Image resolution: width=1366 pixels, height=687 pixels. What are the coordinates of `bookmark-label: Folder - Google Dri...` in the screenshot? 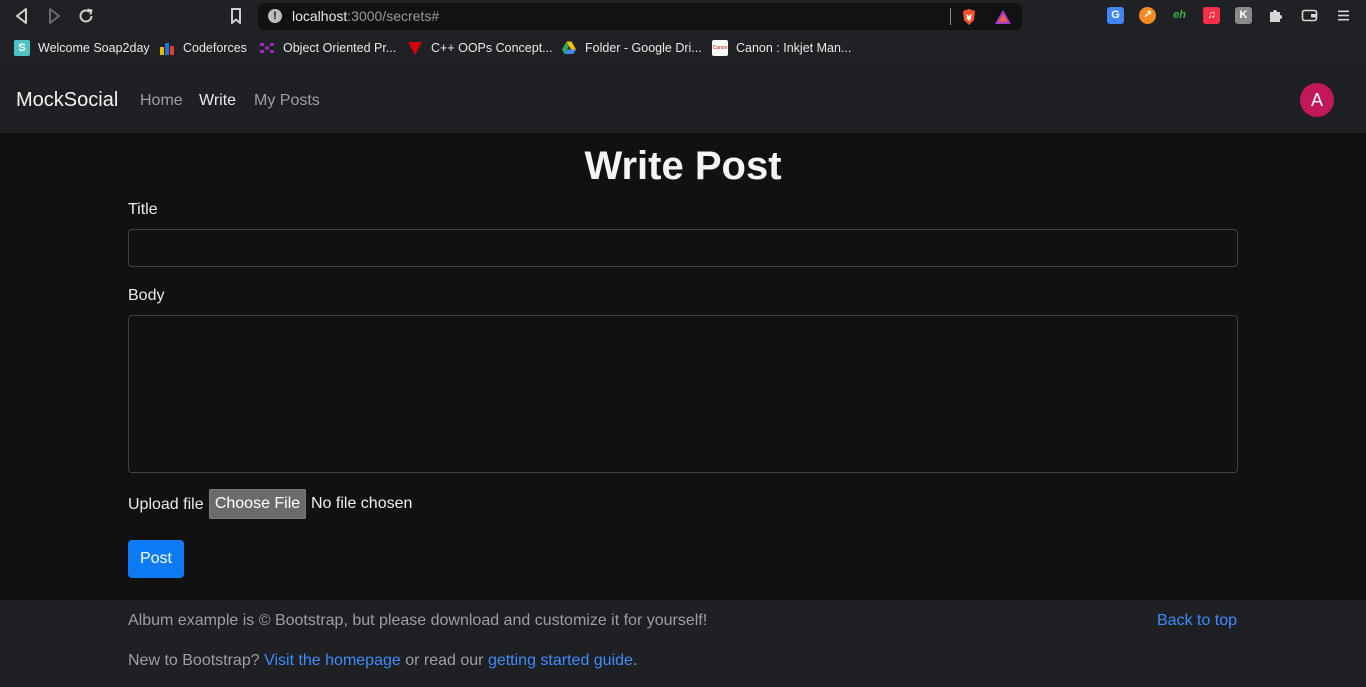 It's located at (643, 48).